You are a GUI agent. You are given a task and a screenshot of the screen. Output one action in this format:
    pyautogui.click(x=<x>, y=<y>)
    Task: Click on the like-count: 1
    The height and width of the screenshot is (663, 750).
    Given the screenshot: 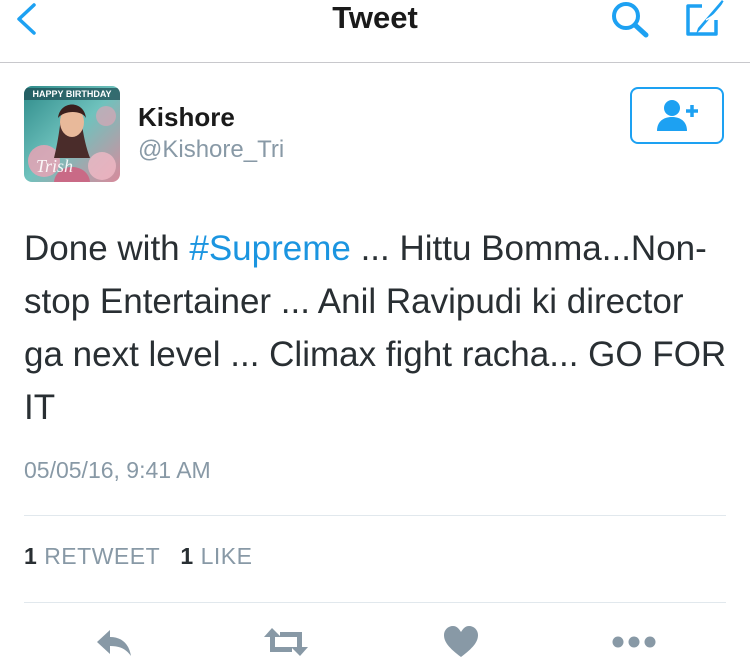 What is the action you would take?
    pyautogui.click(x=187, y=556)
    